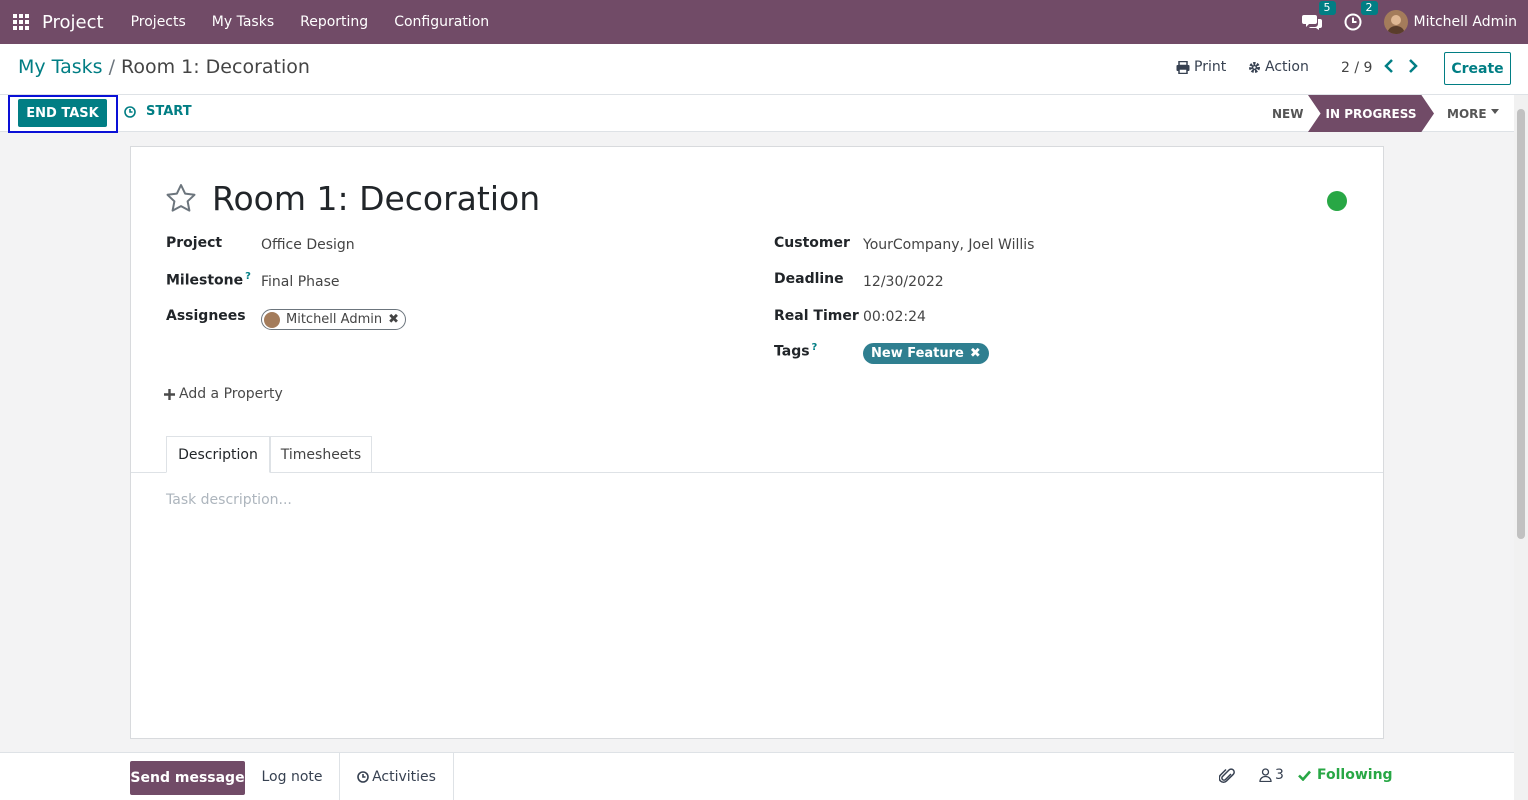  What do you see at coordinates (308, 245) in the screenshot?
I see `project-field: Office Design` at bounding box center [308, 245].